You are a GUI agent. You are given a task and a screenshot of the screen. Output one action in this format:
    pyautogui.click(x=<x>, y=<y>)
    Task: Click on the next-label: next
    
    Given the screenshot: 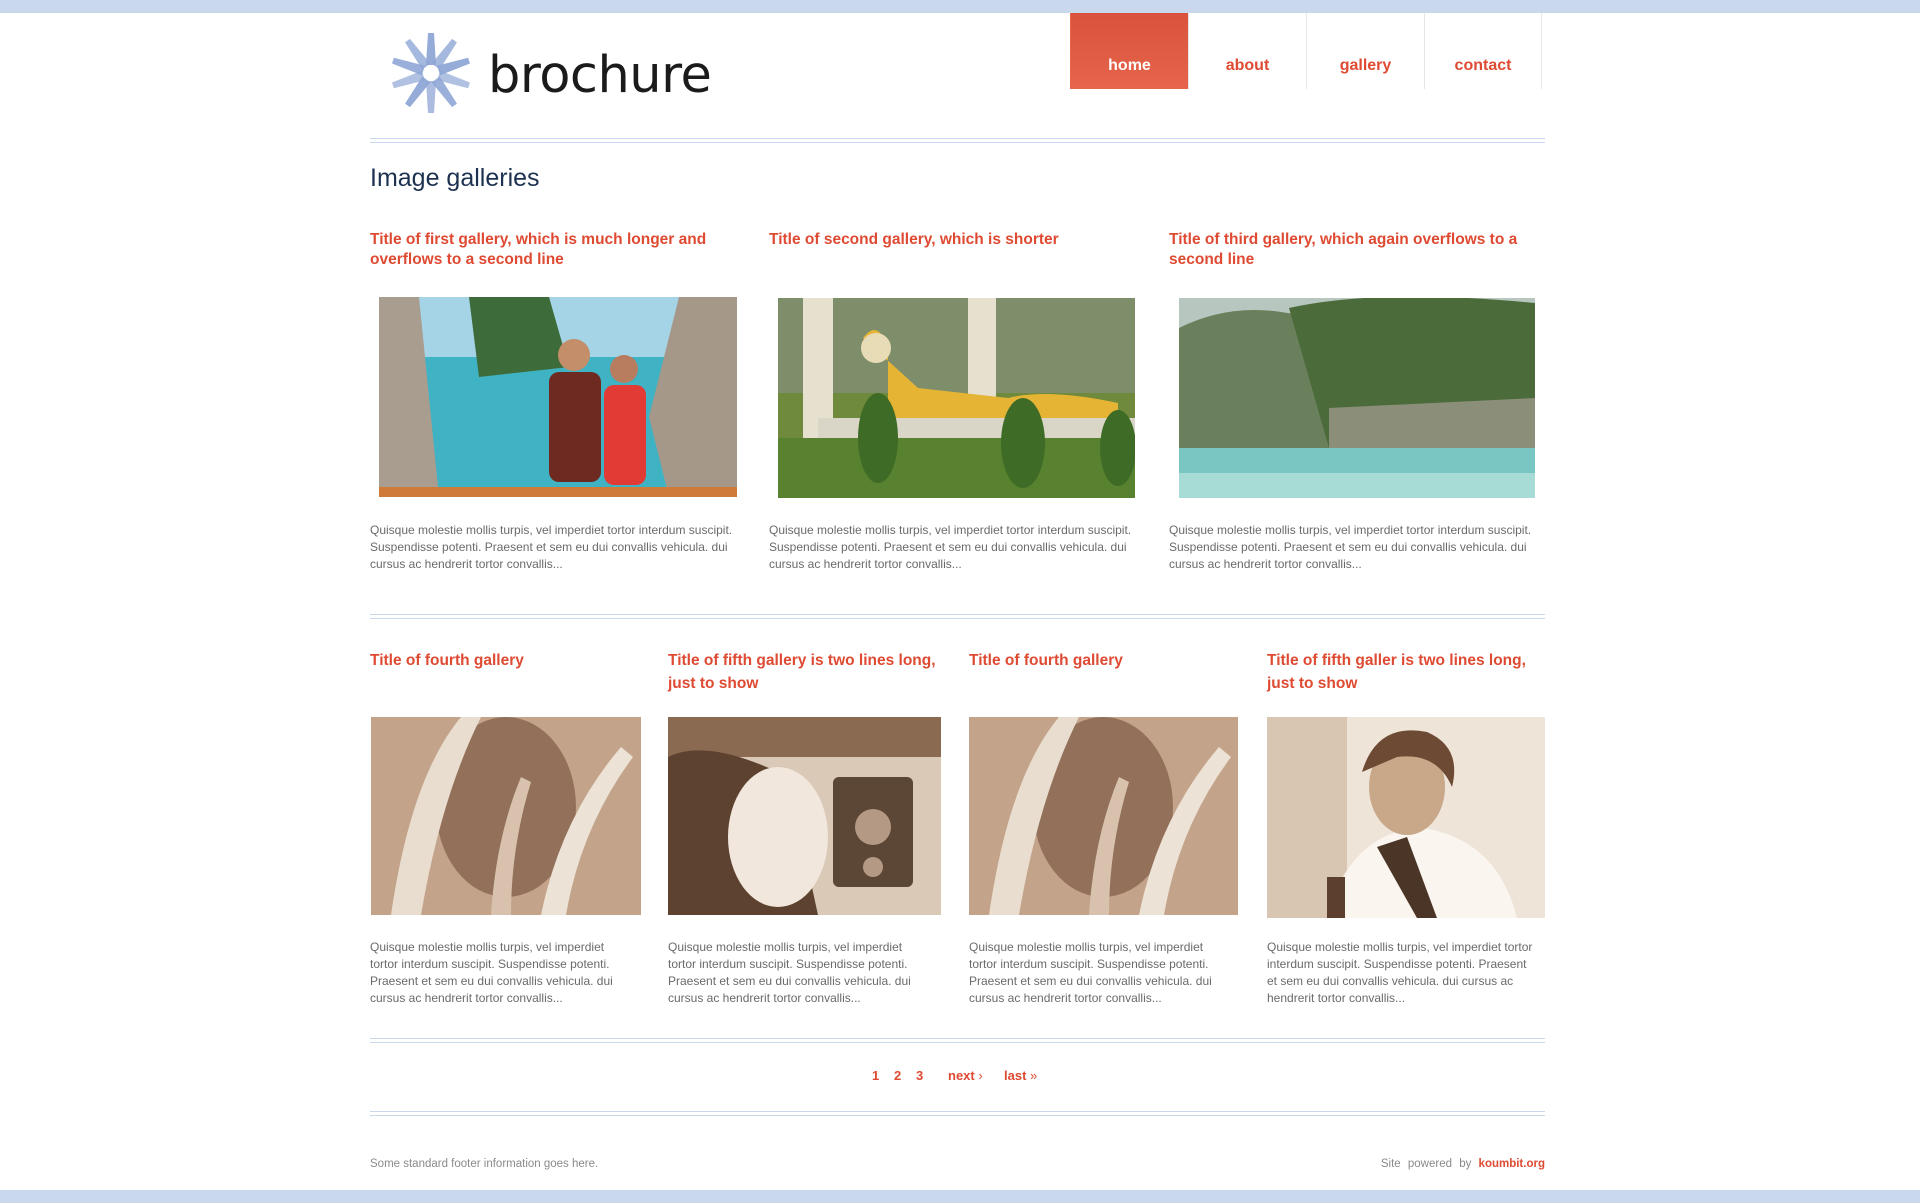 What is the action you would take?
    pyautogui.click(x=961, y=1075)
    